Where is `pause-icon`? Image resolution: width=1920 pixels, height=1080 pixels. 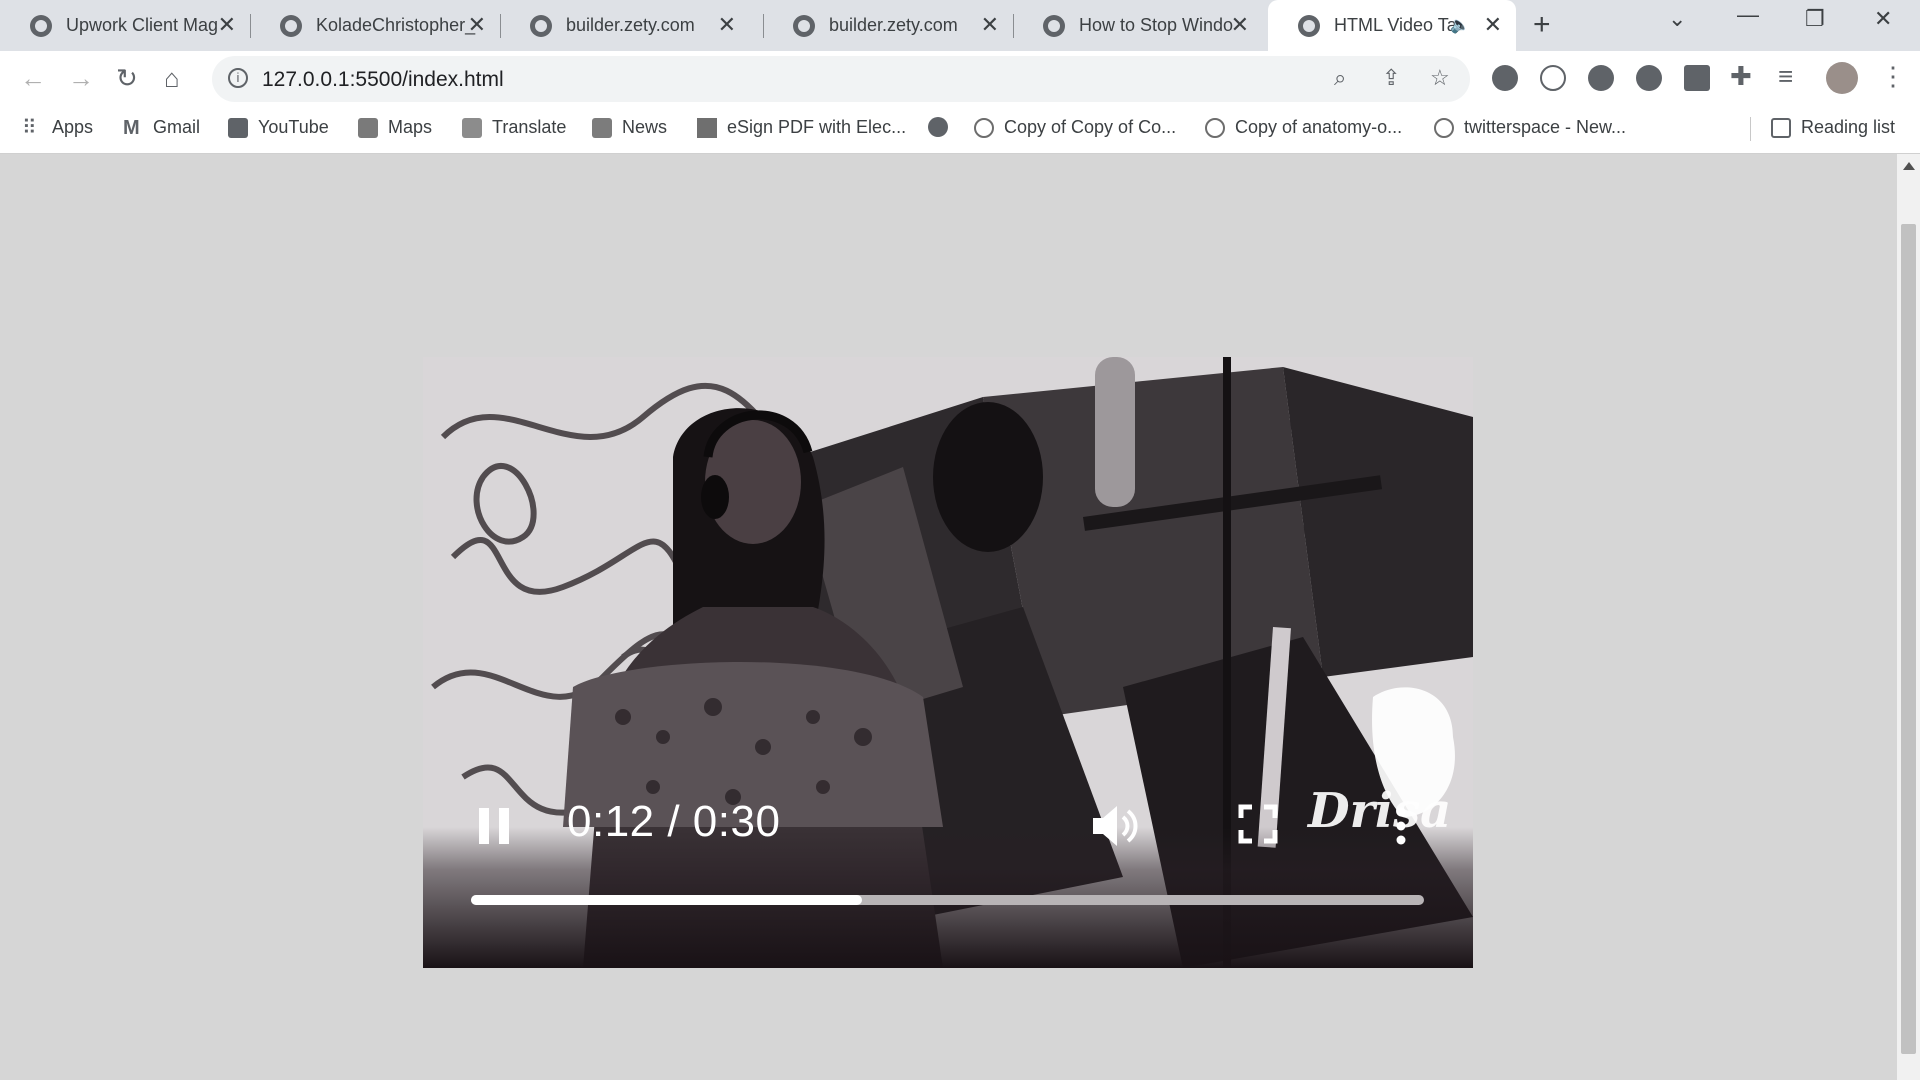 pause-icon is located at coordinates (495, 826).